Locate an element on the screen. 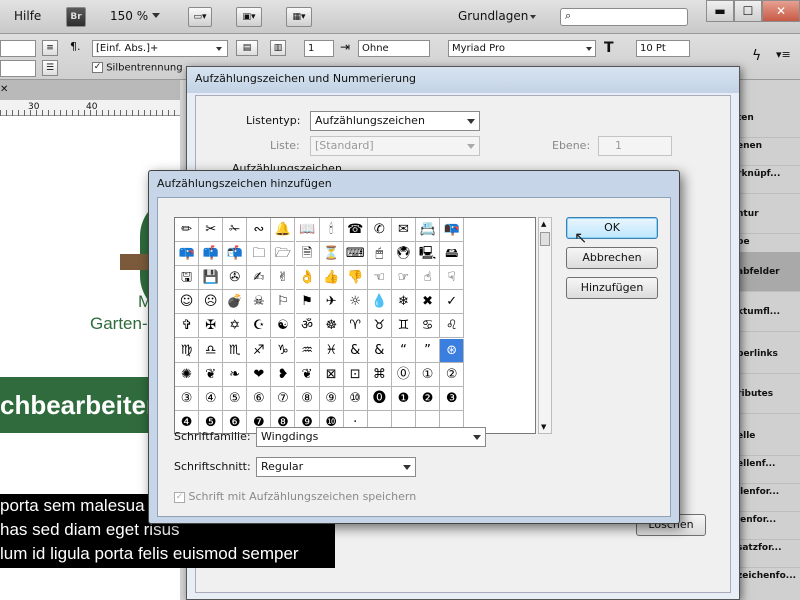  glyph-cell: 💾 is located at coordinates (211, 278).